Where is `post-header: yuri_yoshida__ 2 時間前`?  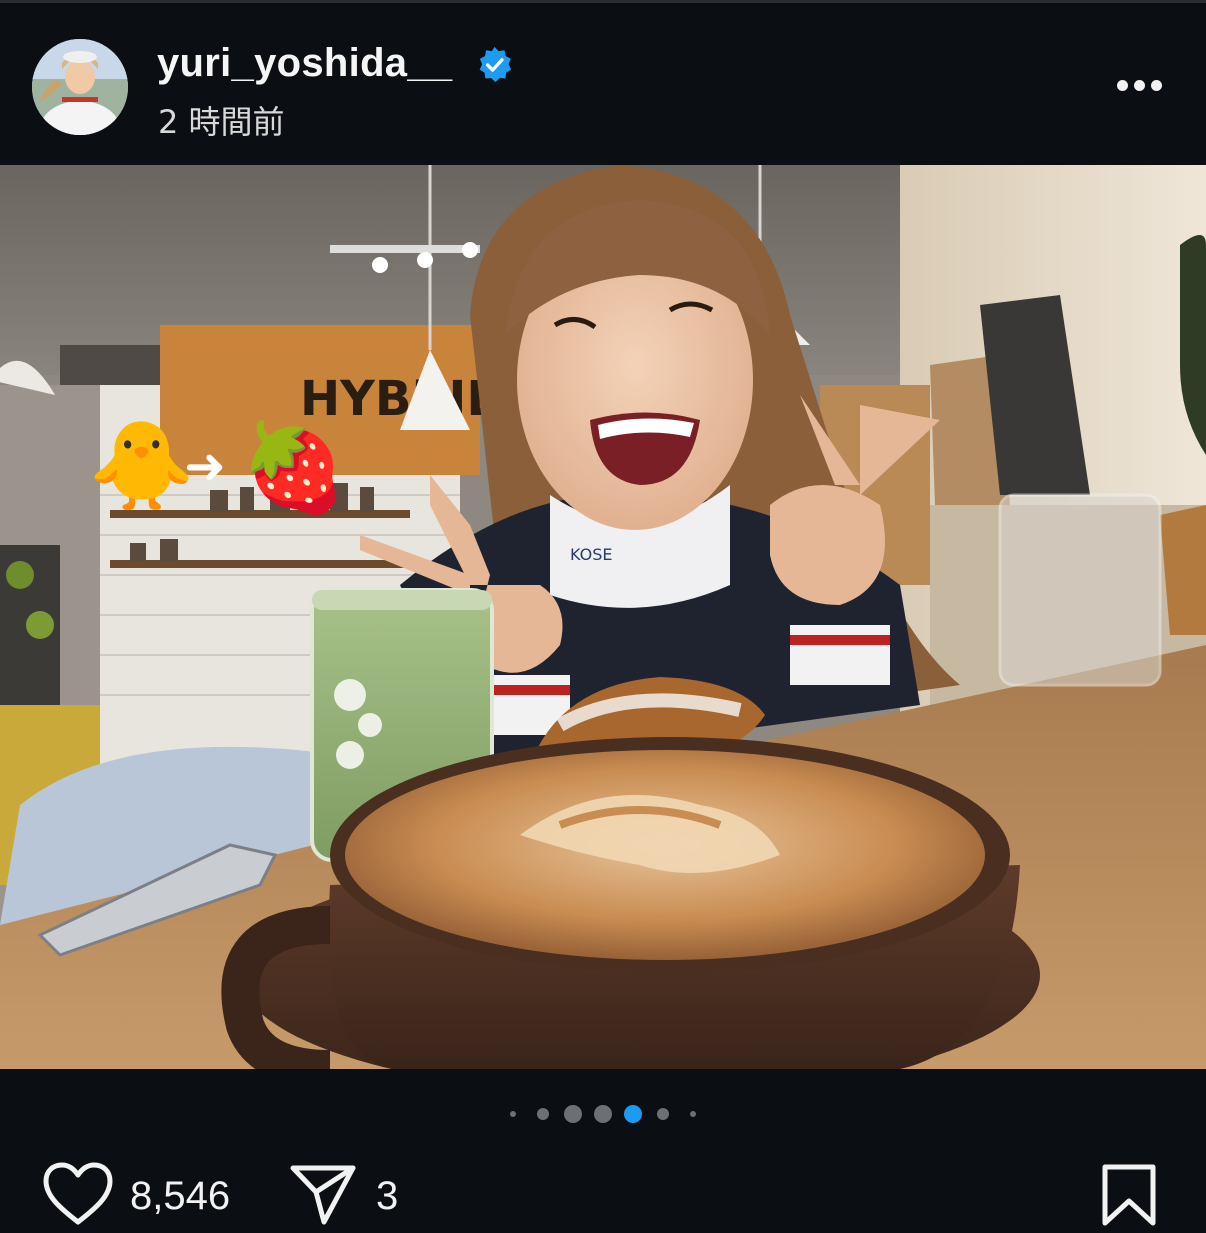 post-header: yuri_yoshida__ 2 時間前 is located at coordinates (603, 84).